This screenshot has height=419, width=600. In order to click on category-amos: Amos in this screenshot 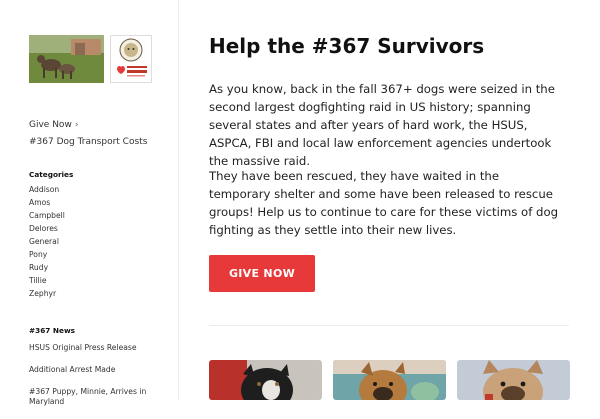, I will do `click(51, 202)`.